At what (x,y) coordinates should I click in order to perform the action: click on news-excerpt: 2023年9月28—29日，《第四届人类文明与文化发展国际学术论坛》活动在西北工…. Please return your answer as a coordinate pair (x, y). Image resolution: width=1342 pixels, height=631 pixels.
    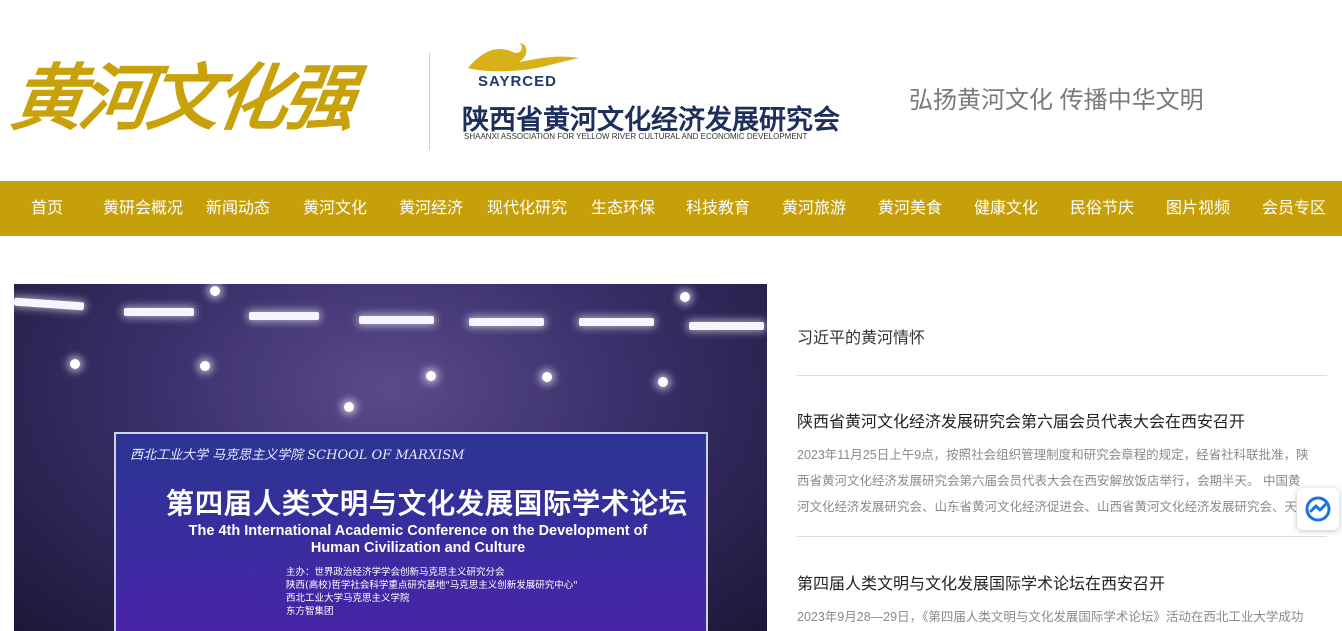
    Looking at the image, I should click on (1050, 617).